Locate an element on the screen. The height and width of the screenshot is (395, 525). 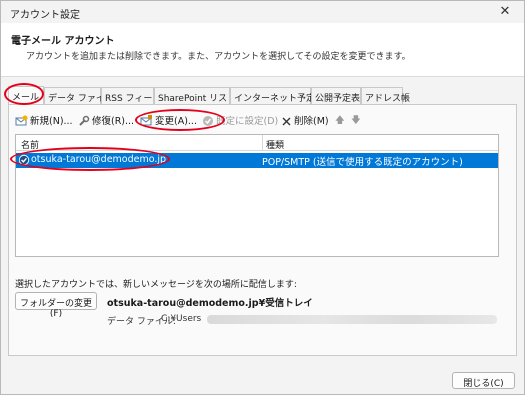
section-title: 電子メール アカウント is located at coordinates (63, 41).